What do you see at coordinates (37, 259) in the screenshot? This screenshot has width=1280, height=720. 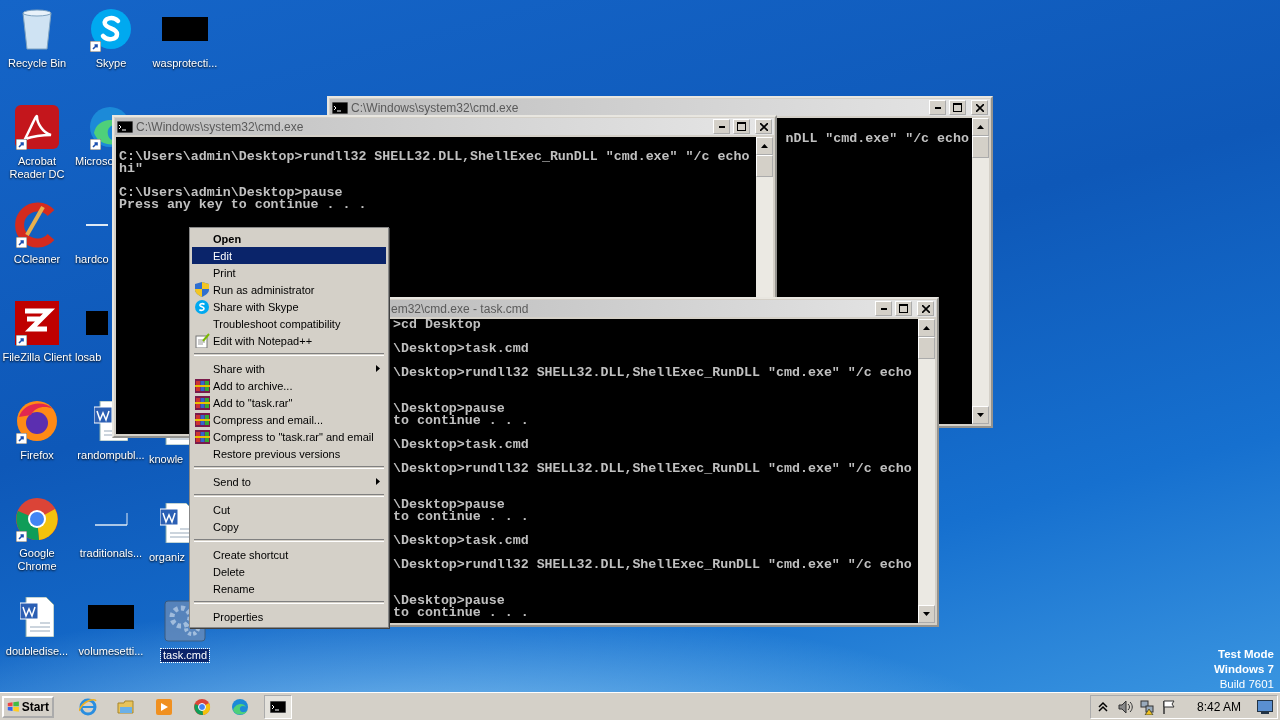 I see `desktop-icon-label: CCleaner` at bounding box center [37, 259].